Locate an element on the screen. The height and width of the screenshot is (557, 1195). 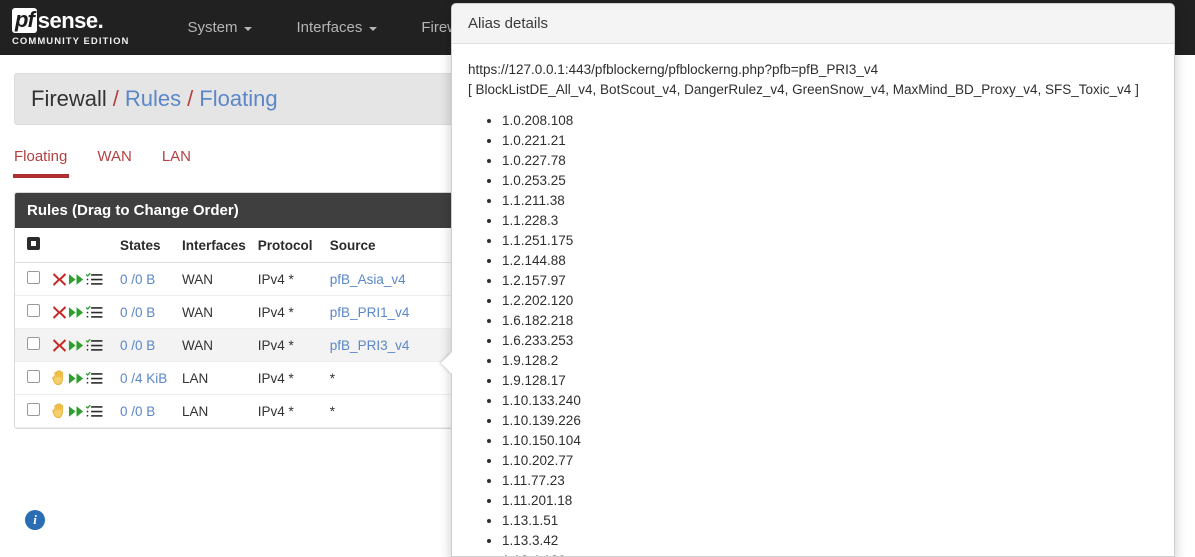
table-row: 0 /0 B WAN IPv4 * pfB_PRI3_v4 is located at coordinates (233, 345).